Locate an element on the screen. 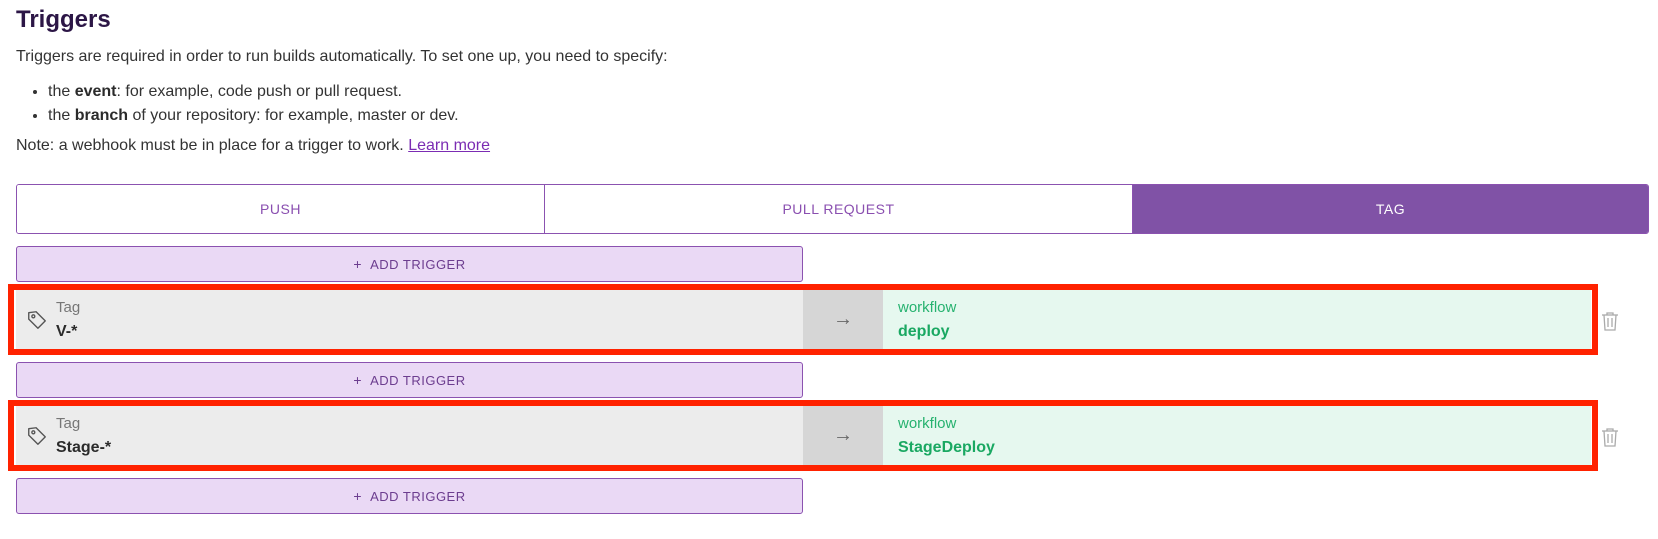 This screenshot has width=1658, height=539. tab-push: PUSH is located at coordinates (280, 209).